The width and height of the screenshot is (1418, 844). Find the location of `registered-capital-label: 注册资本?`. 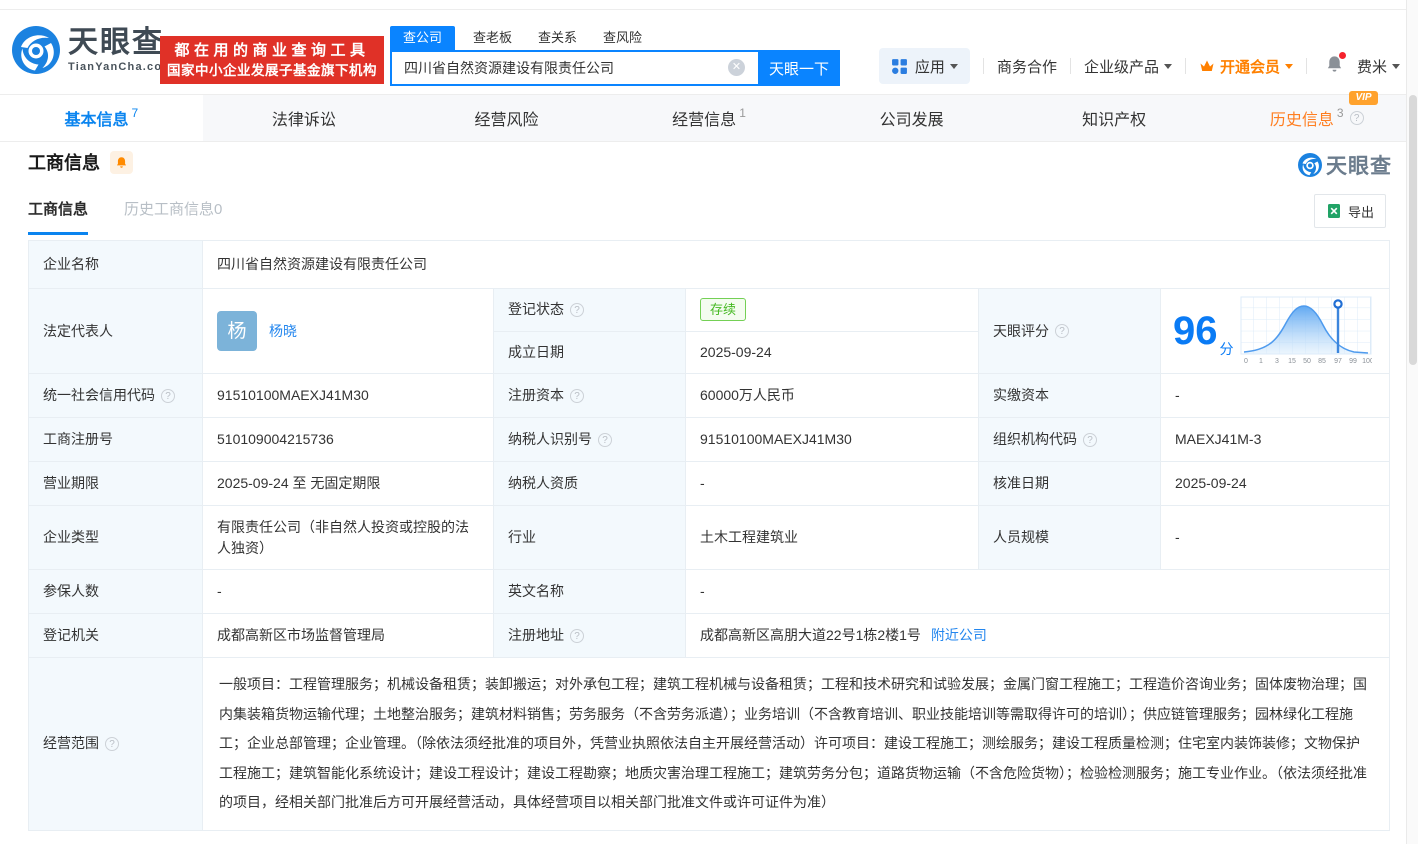

registered-capital-label: 注册资本? is located at coordinates (590, 395).